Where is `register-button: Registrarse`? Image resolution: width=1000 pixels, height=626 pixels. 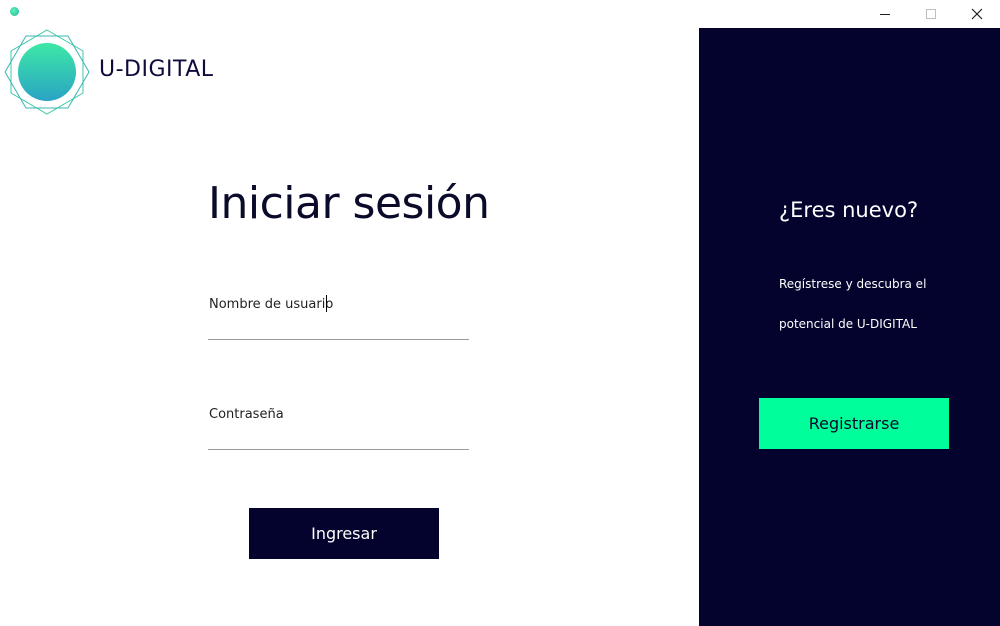
register-button: Registrarse is located at coordinates (854, 423).